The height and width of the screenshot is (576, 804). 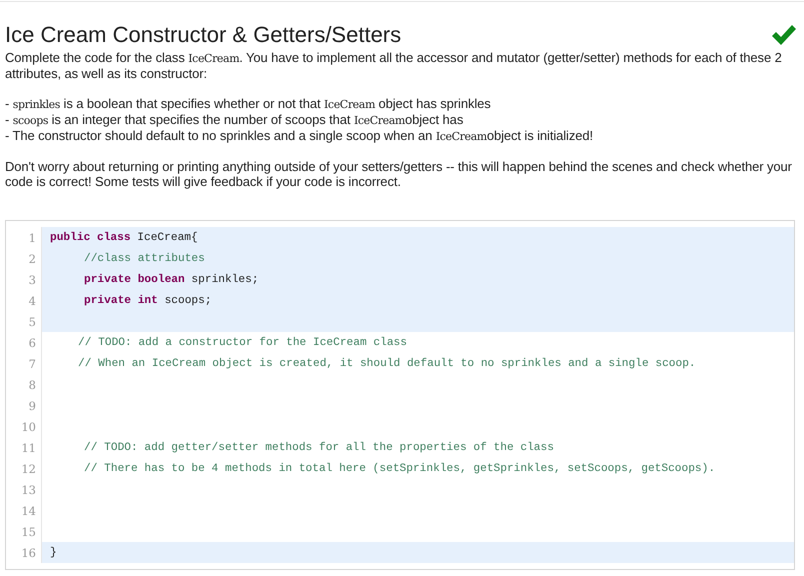 I want to click on code-text: //class attributes, so click(x=144, y=258).